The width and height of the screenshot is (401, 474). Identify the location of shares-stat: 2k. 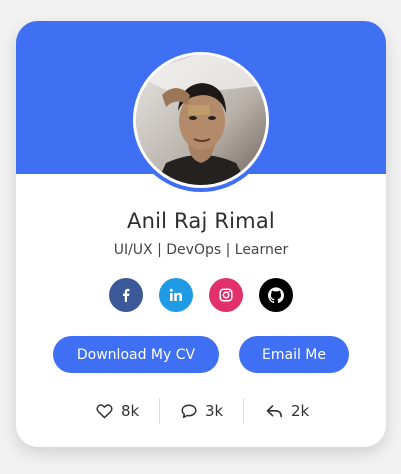
(287, 411).